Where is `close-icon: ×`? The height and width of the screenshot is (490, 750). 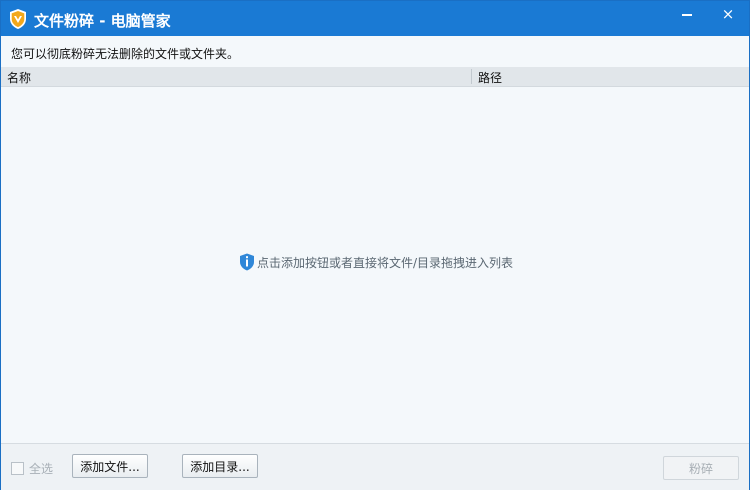 close-icon: × is located at coordinates (728, 13).